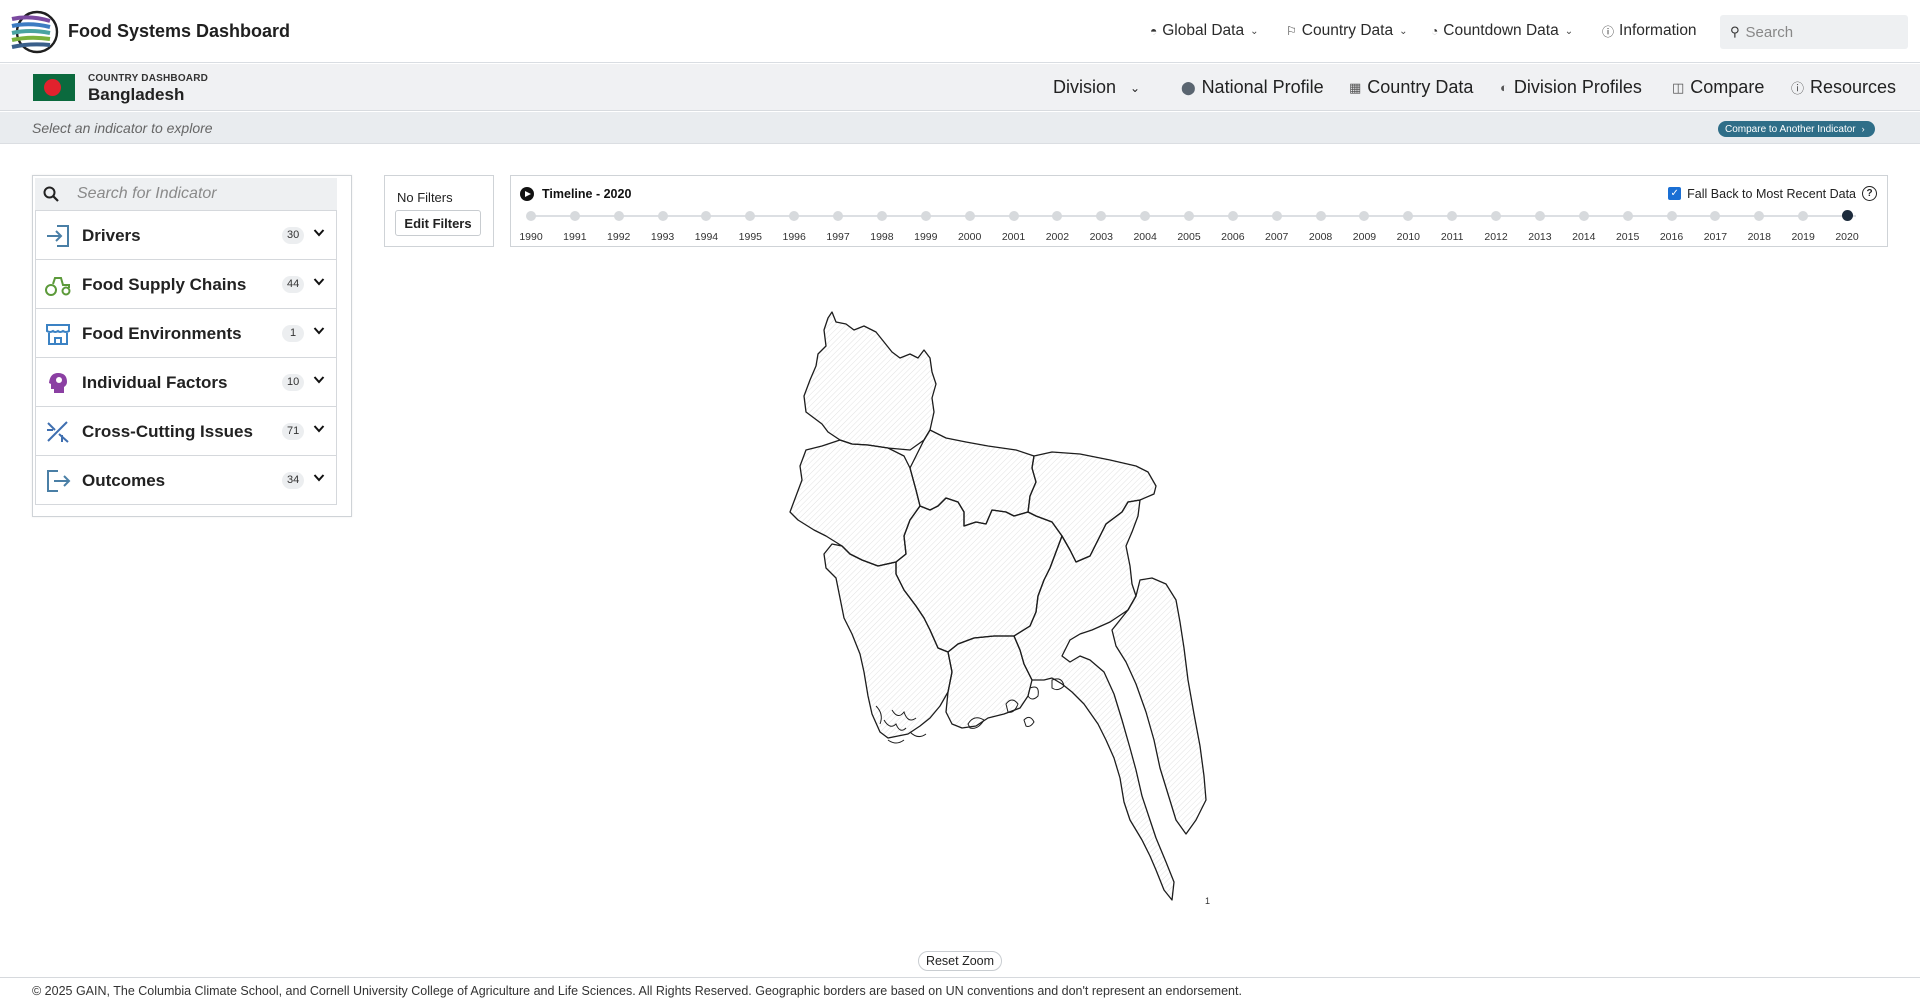 Image resolution: width=1920 pixels, height=1002 pixels. Describe the element at coordinates (1057, 216) in the screenshot. I see `timeline-dot-2002` at that location.